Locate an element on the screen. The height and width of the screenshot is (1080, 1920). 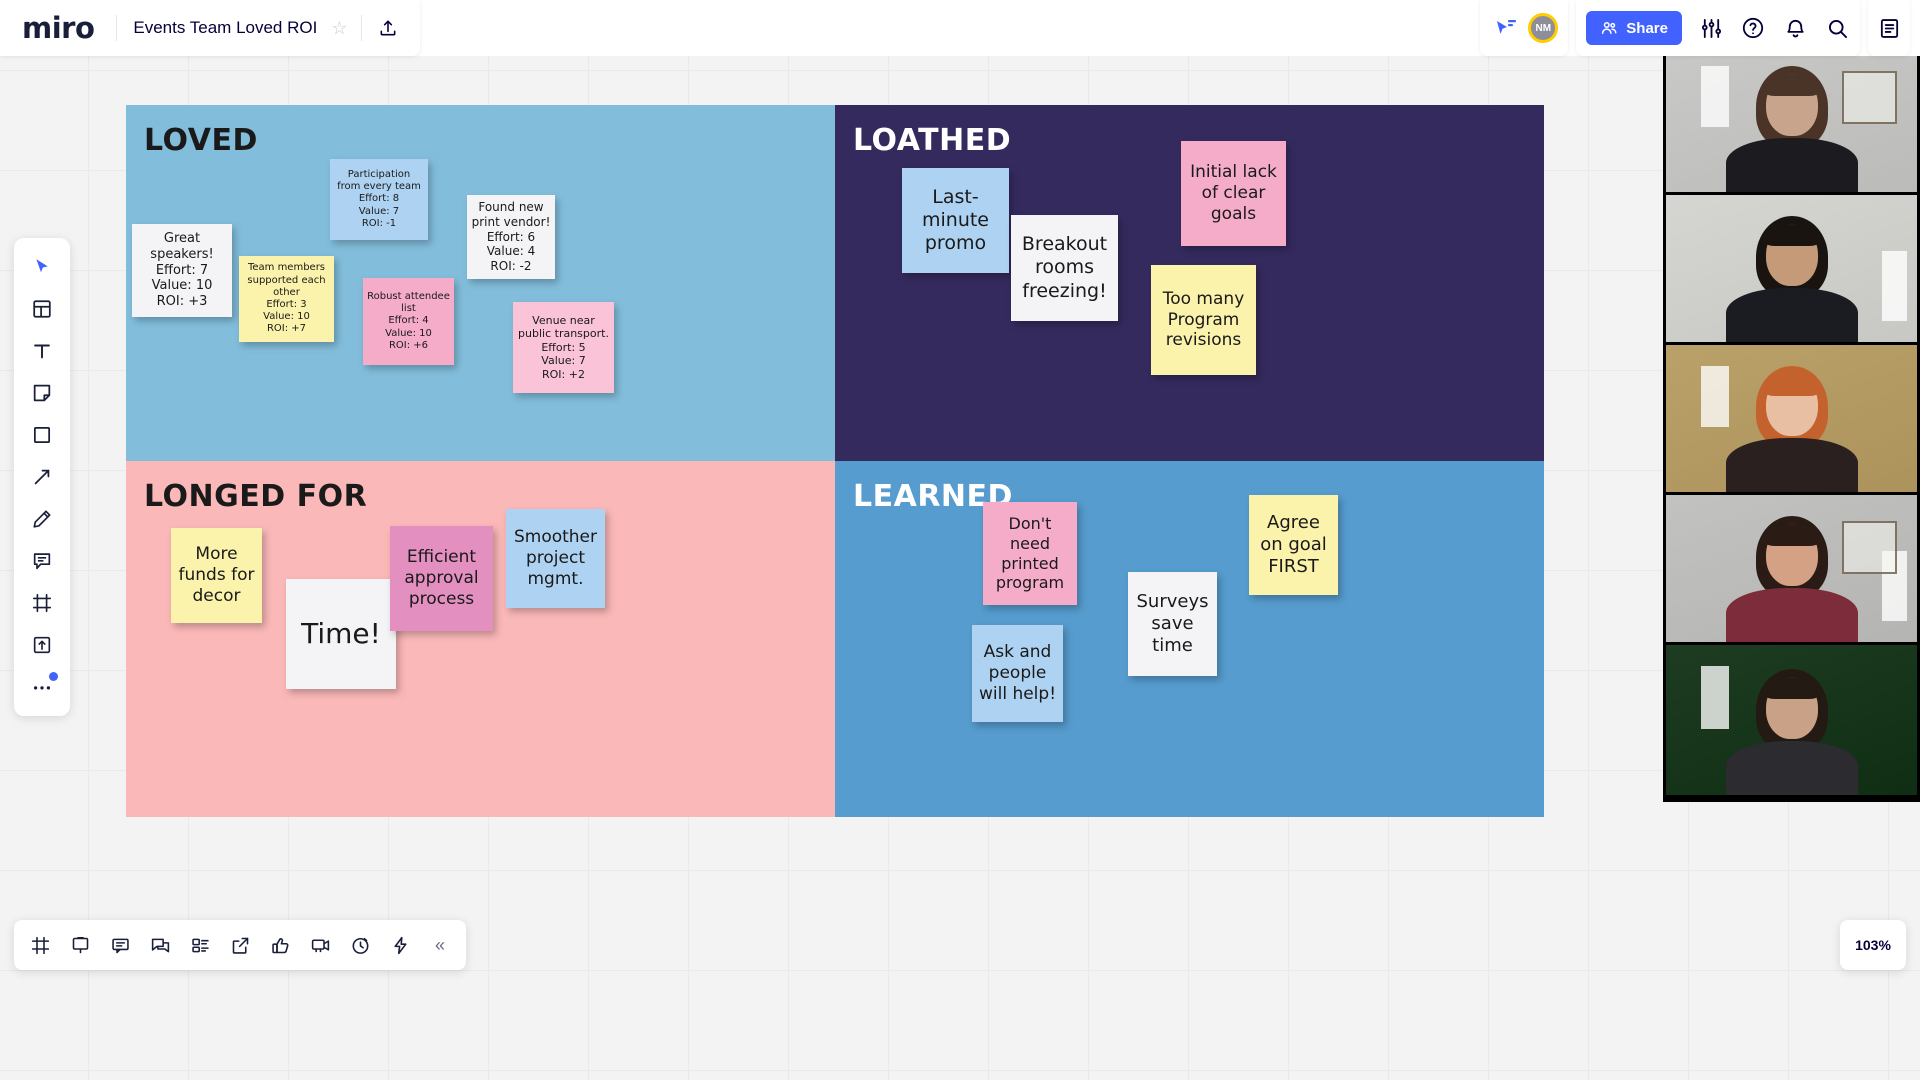
sticky-note-too-many-program-revisions: Too many Program revisions is located at coordinates (1203, 320).